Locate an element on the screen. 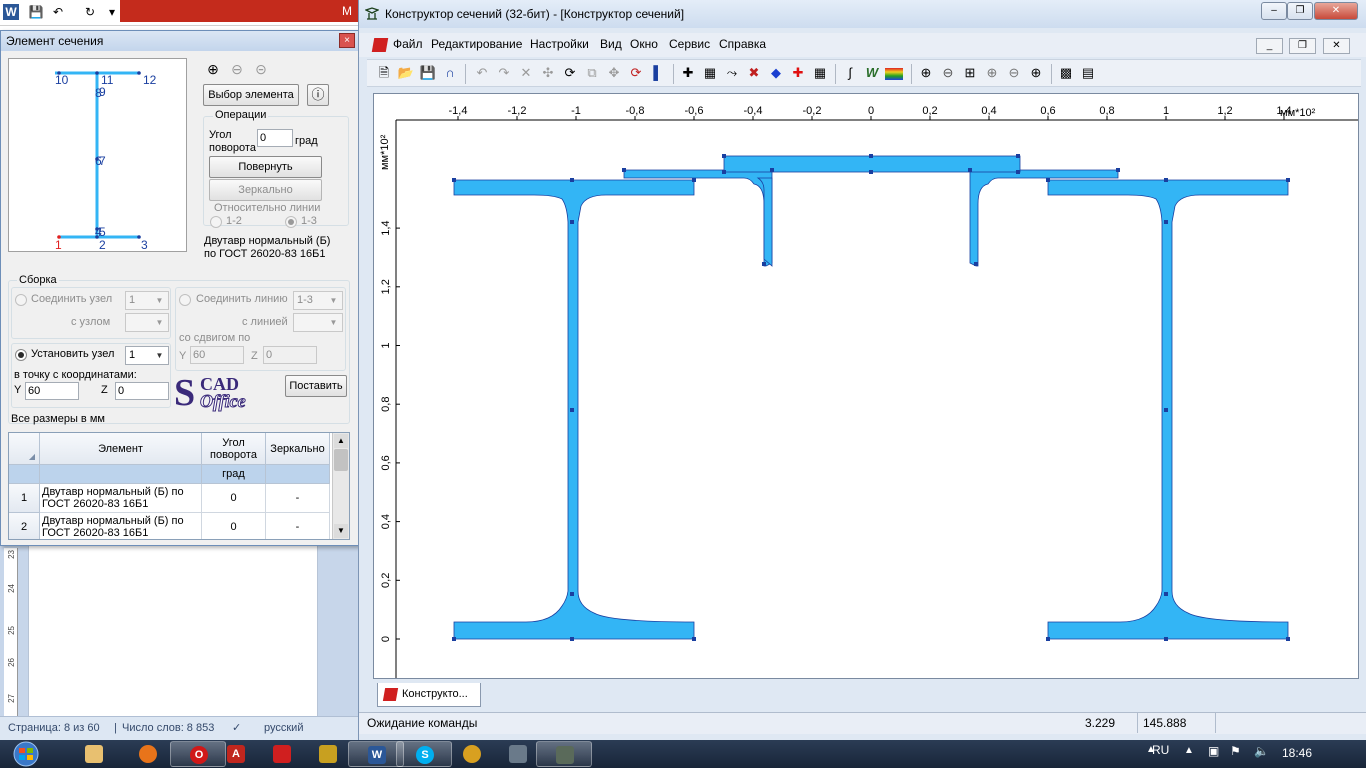  document-icon is located at coordinates (380, 45).